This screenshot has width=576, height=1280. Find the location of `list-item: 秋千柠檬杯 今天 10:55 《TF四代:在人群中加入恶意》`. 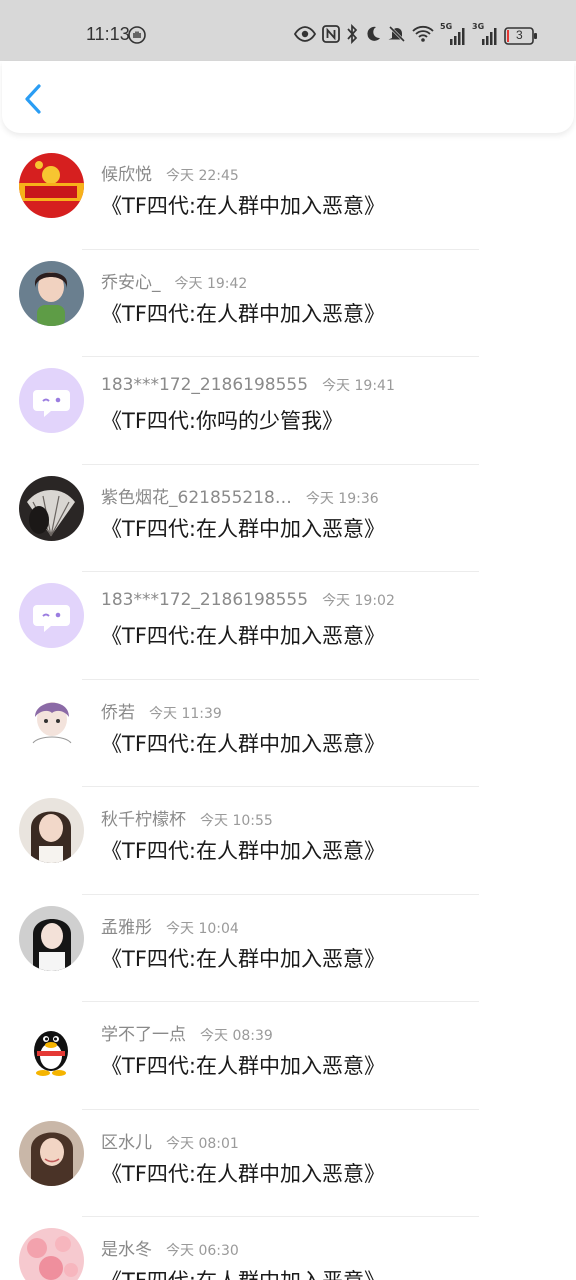

list-item: 秋千柠檬杯 今天 10:55 《TF四代:在人群中加入恶意》 is located at coordinates (288, 841).